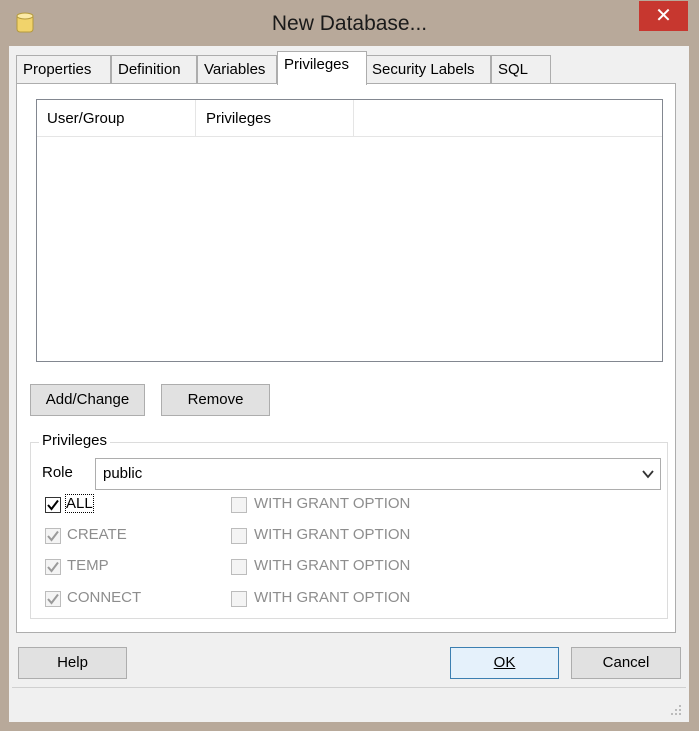  I want to click on title-bar: New Database... ✕, so click(349, 23).